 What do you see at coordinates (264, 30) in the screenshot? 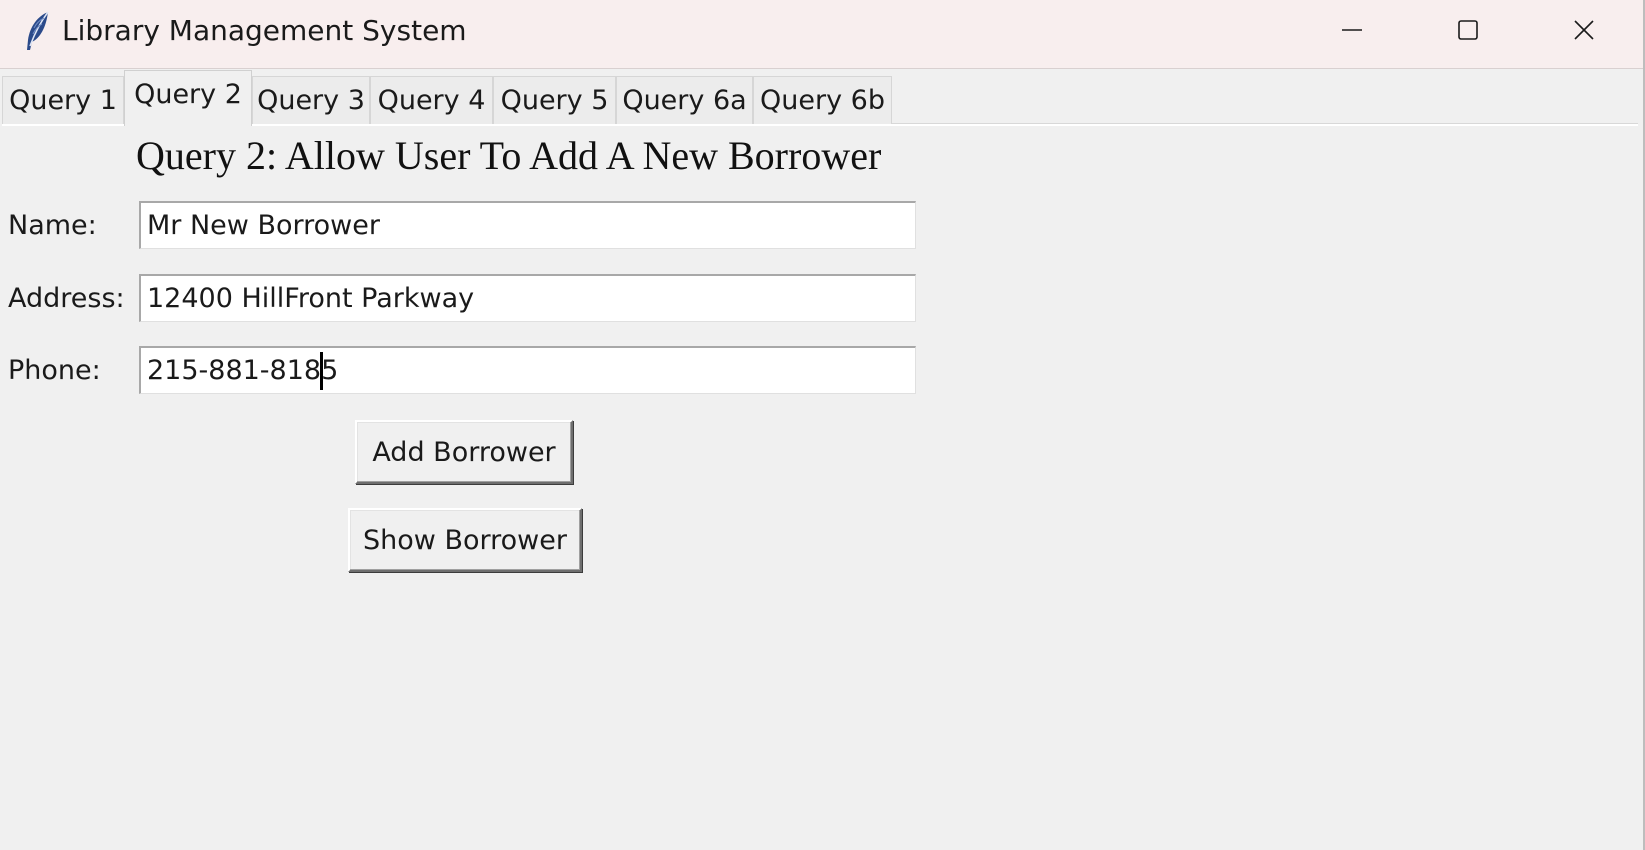
I see `window-title: Library Management System` at bounding box center [264, 30].